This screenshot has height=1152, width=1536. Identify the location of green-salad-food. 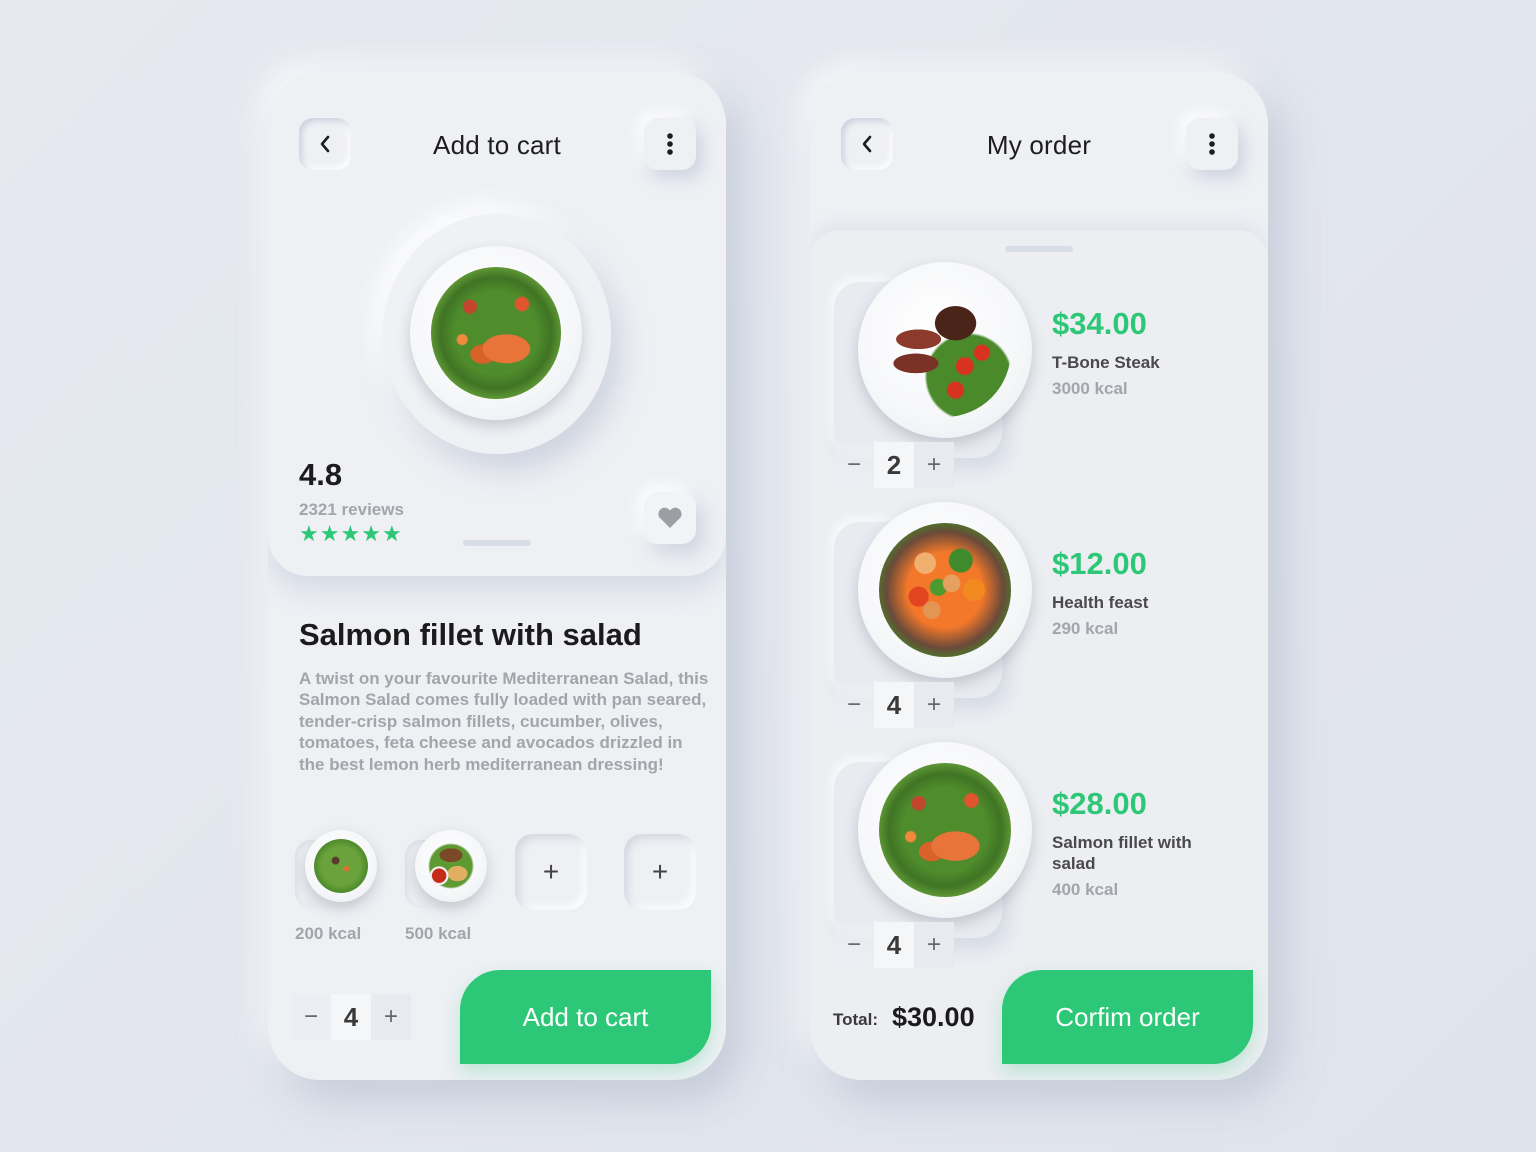
(341, 866).